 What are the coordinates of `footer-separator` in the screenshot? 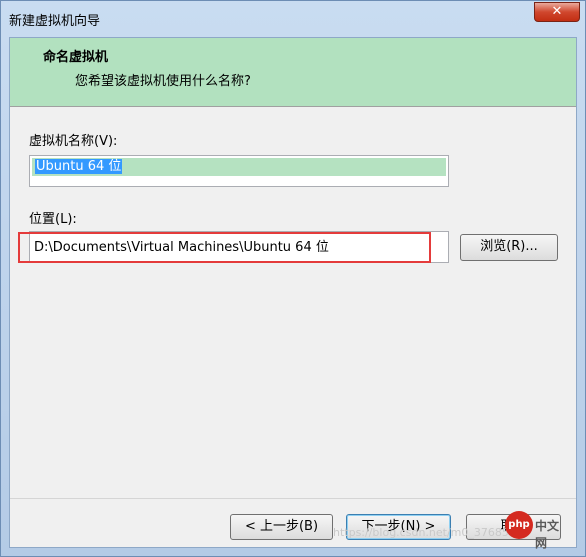 It's located at (293, 498).